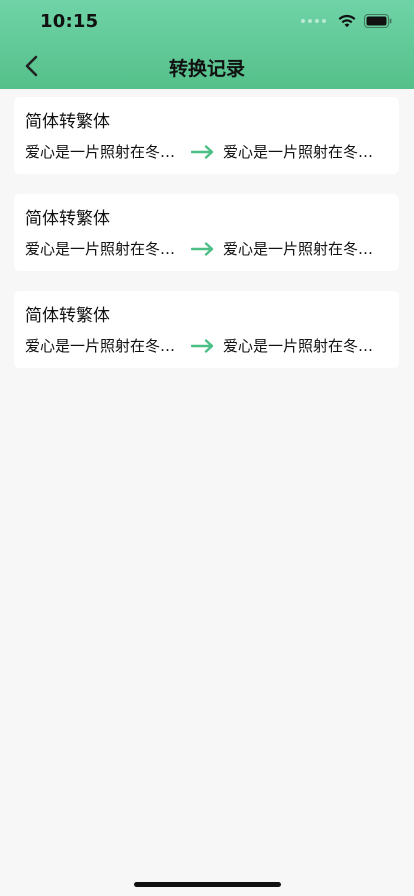  What do you see at coordinates (207, 884) in the screenshot?
I see `home-indicator` at bounding box center [207, 884].